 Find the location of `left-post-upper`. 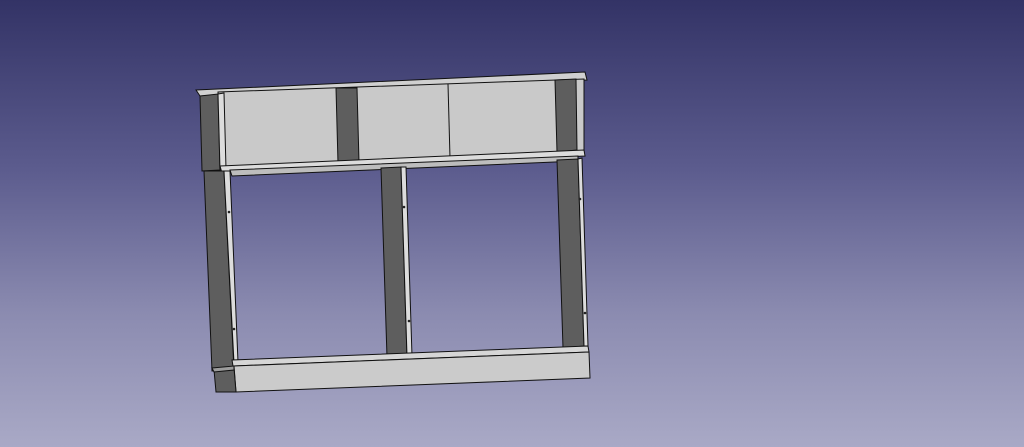

left-post-upper is located at coordinates (210, 132).